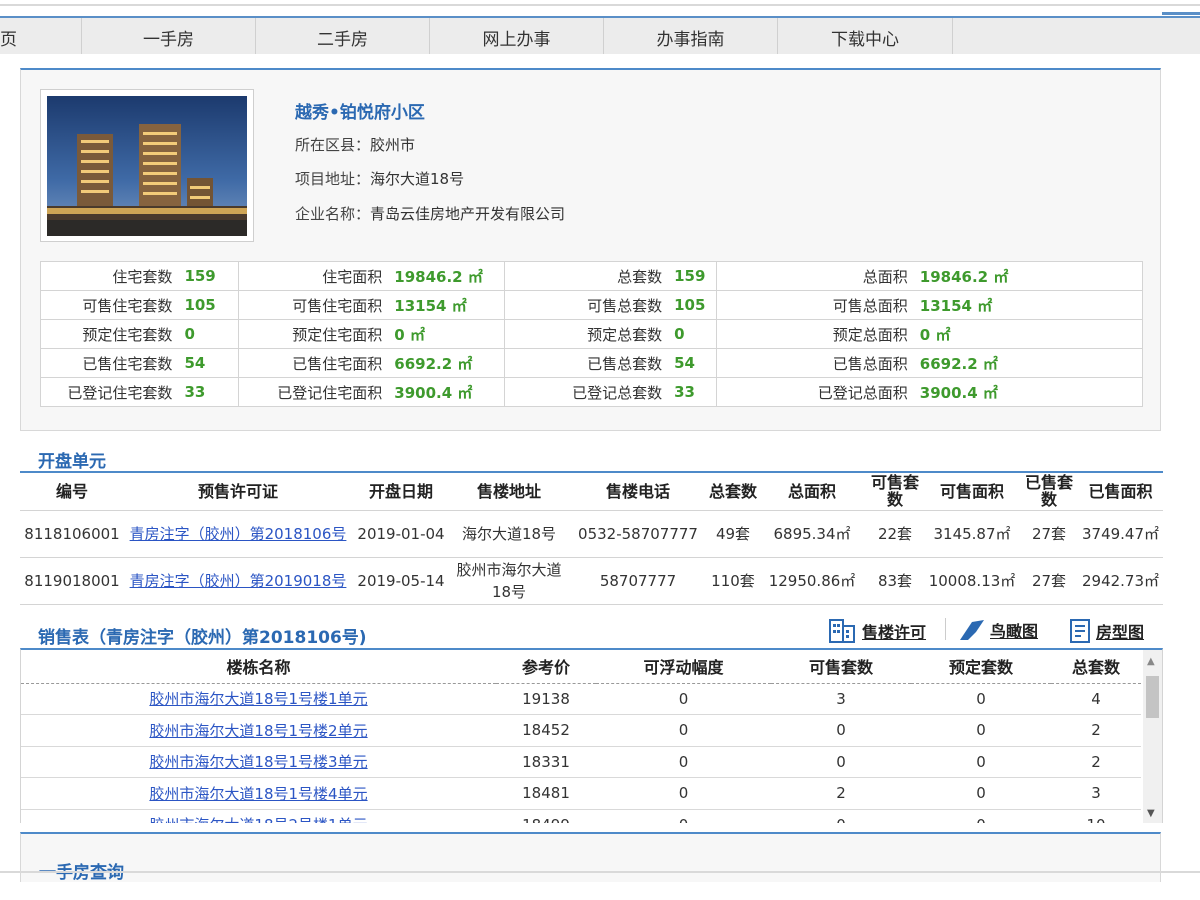 This screenshot has height=900, width=1200. Describe the element at coordinates (208, 363) in the screenshot. I see `stat-value: 54` at that location.